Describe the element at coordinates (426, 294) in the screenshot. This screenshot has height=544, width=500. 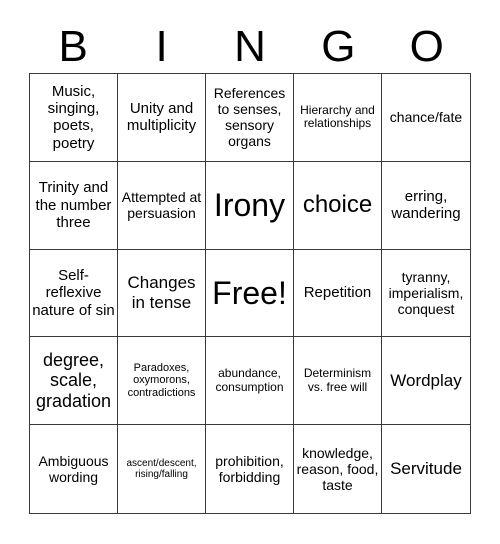
I see `bingo-cell: tyranny, imperialism, conquest` at that location.